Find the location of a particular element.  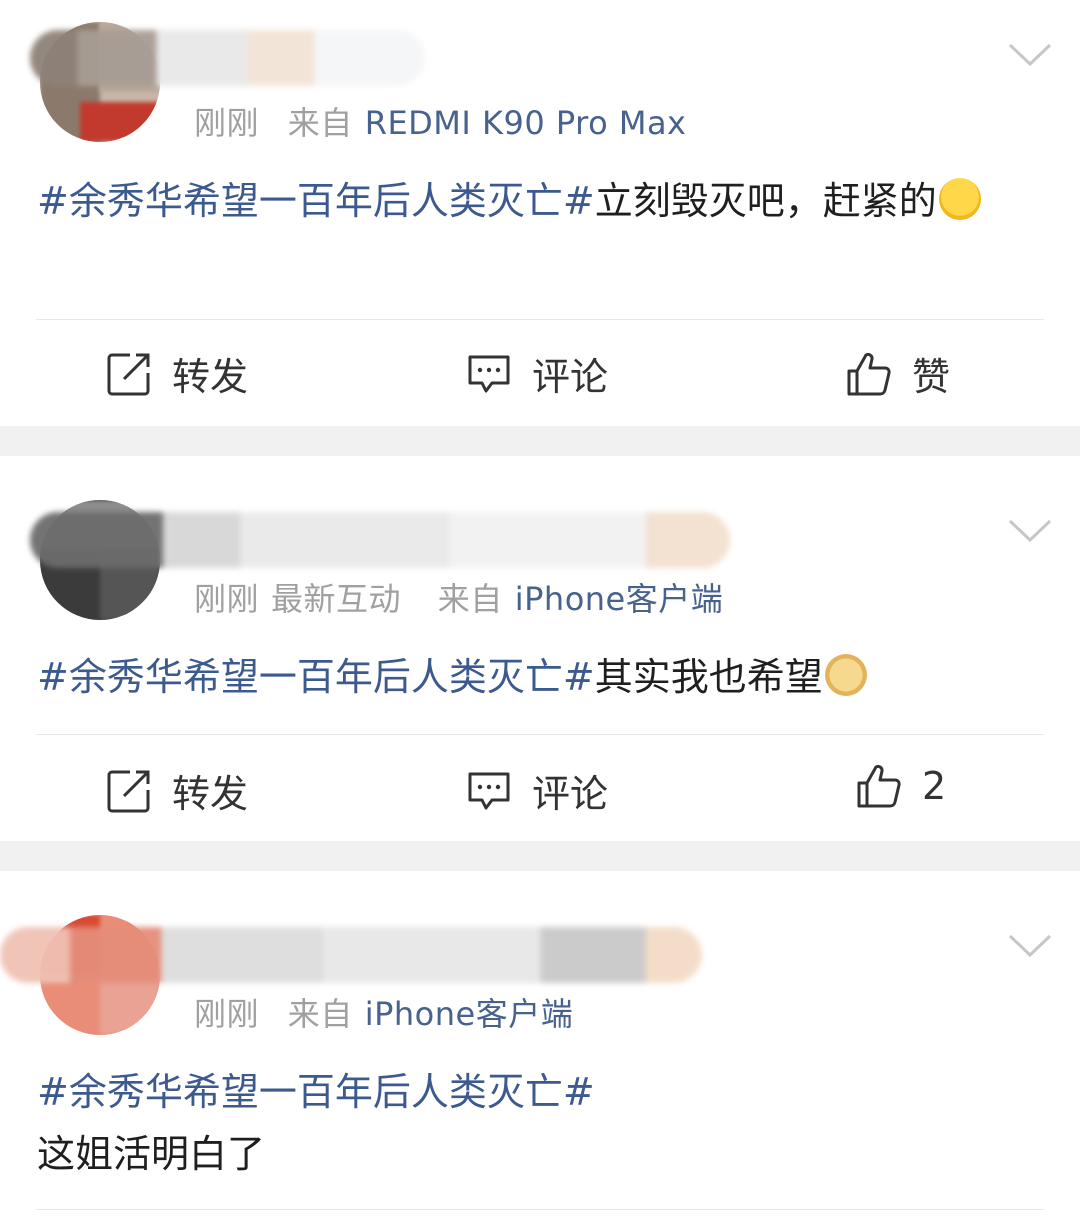

post-content: #余秀华希望一百年后人类灭亡#立刻毁灭吧，赶紧的 is located at coordinates (542, 201).